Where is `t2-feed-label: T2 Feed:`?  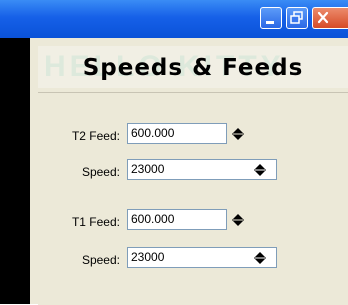
t2-feed-label: T2 Feed: is located at coordinates (95, 136).